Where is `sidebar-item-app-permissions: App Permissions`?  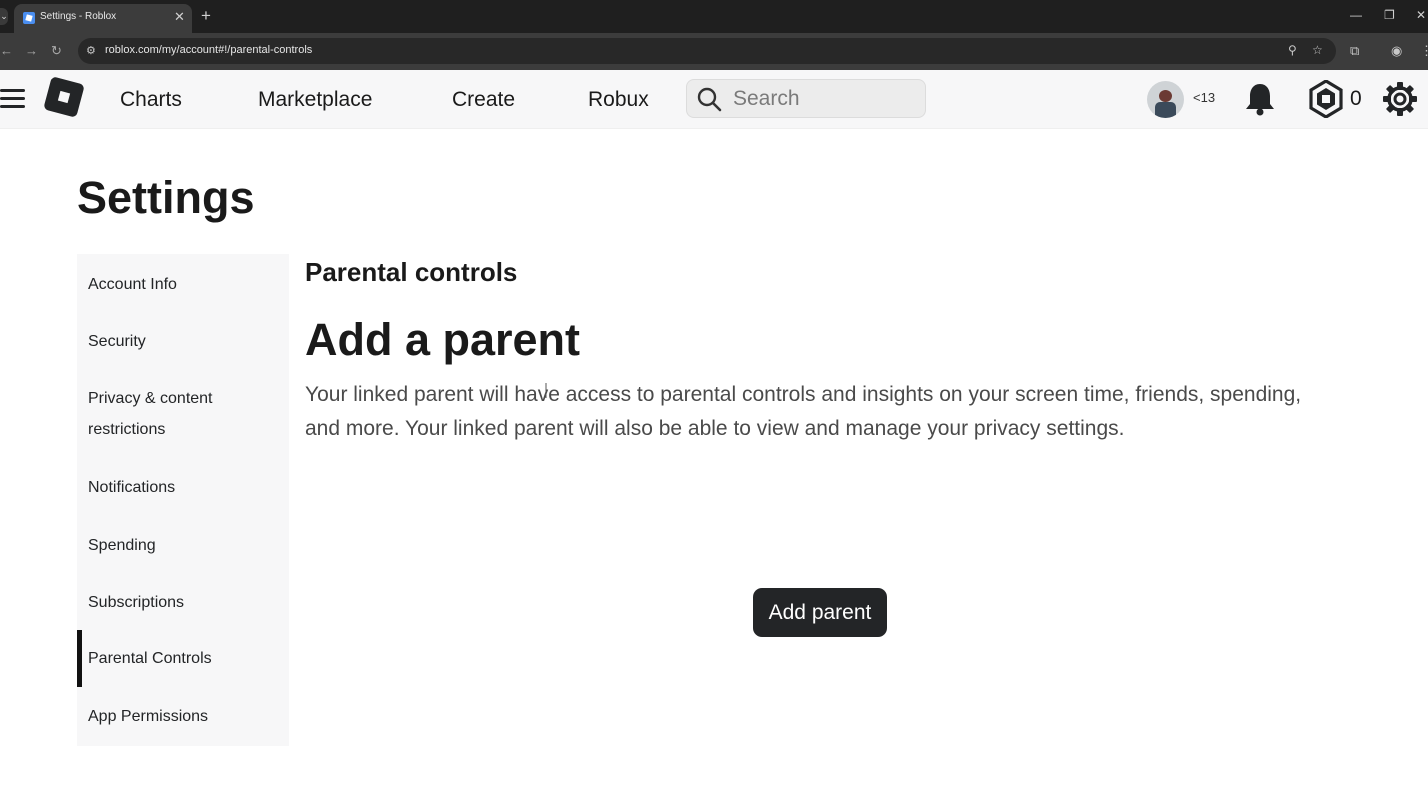
sidebar-item-app-permissions: App Permissions is located at coordinates (183, 716).